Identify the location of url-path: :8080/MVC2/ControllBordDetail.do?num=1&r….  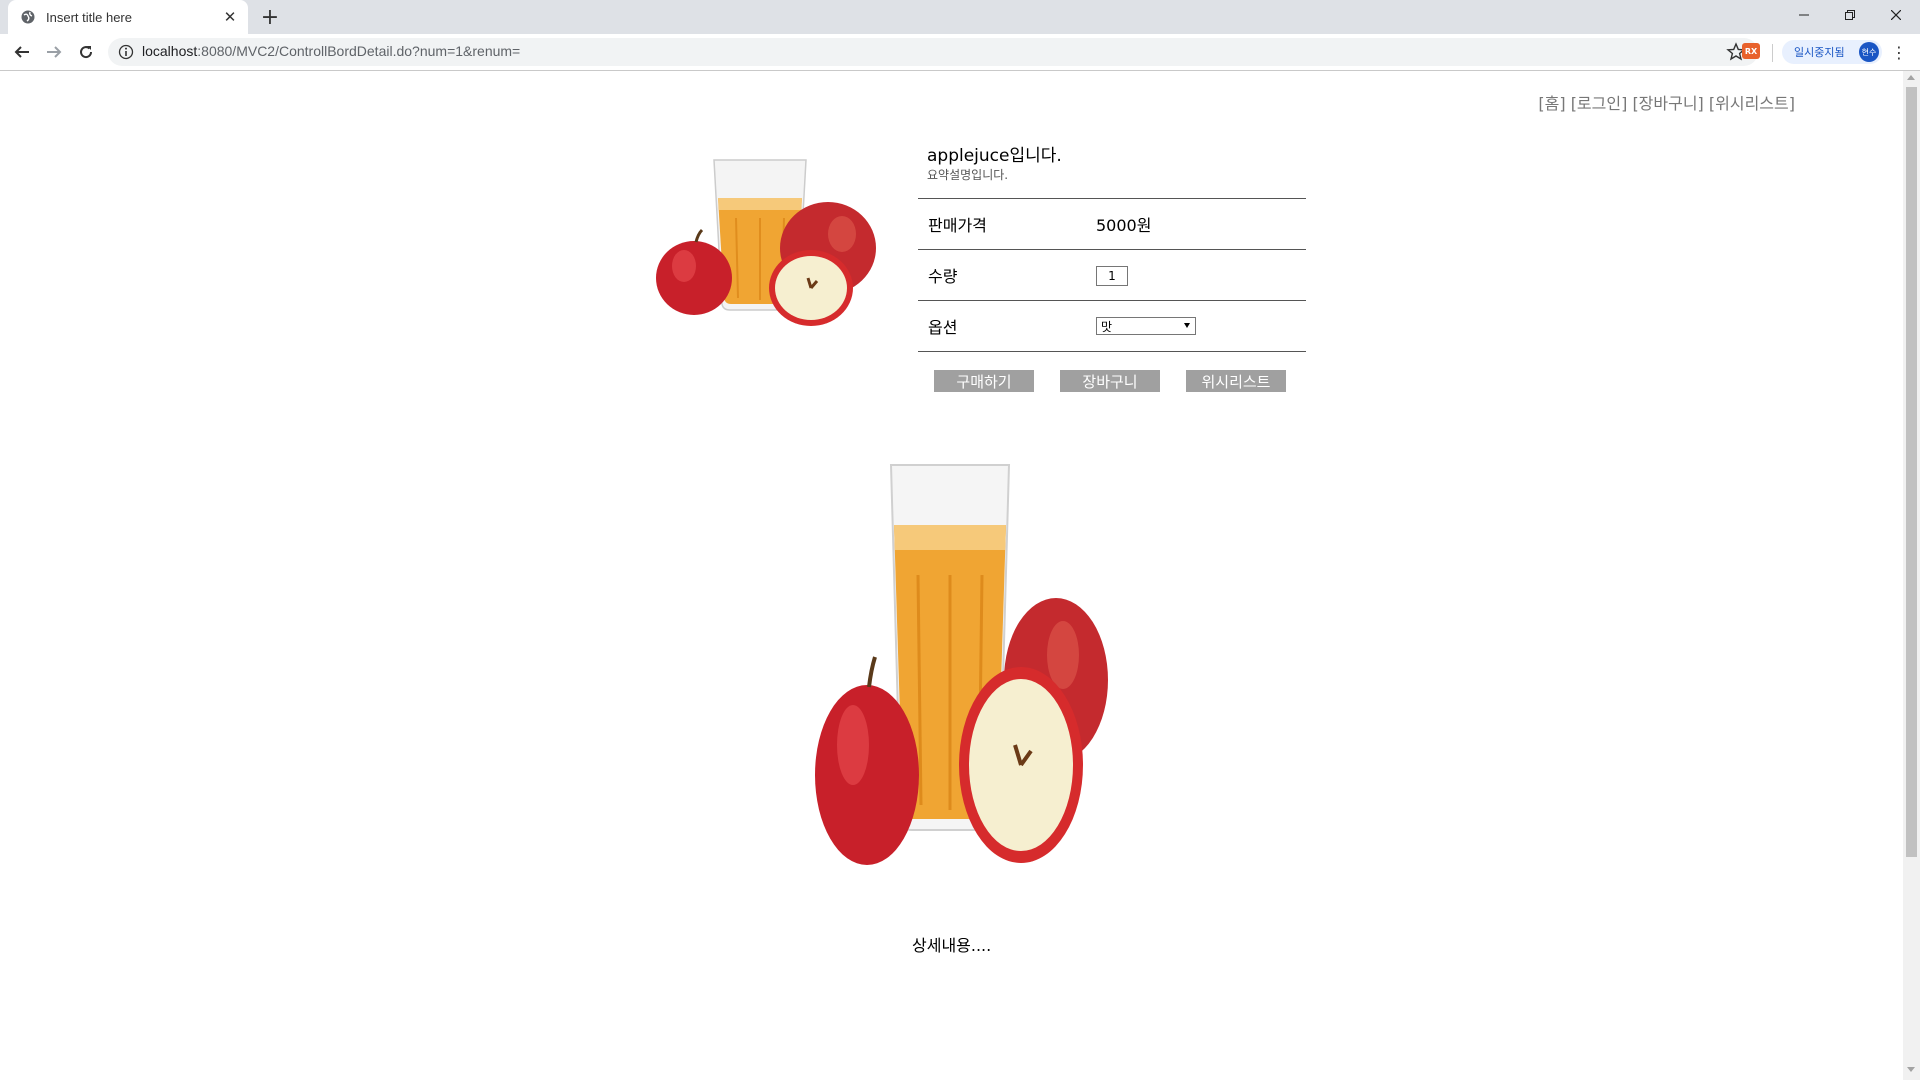
(359, 51).